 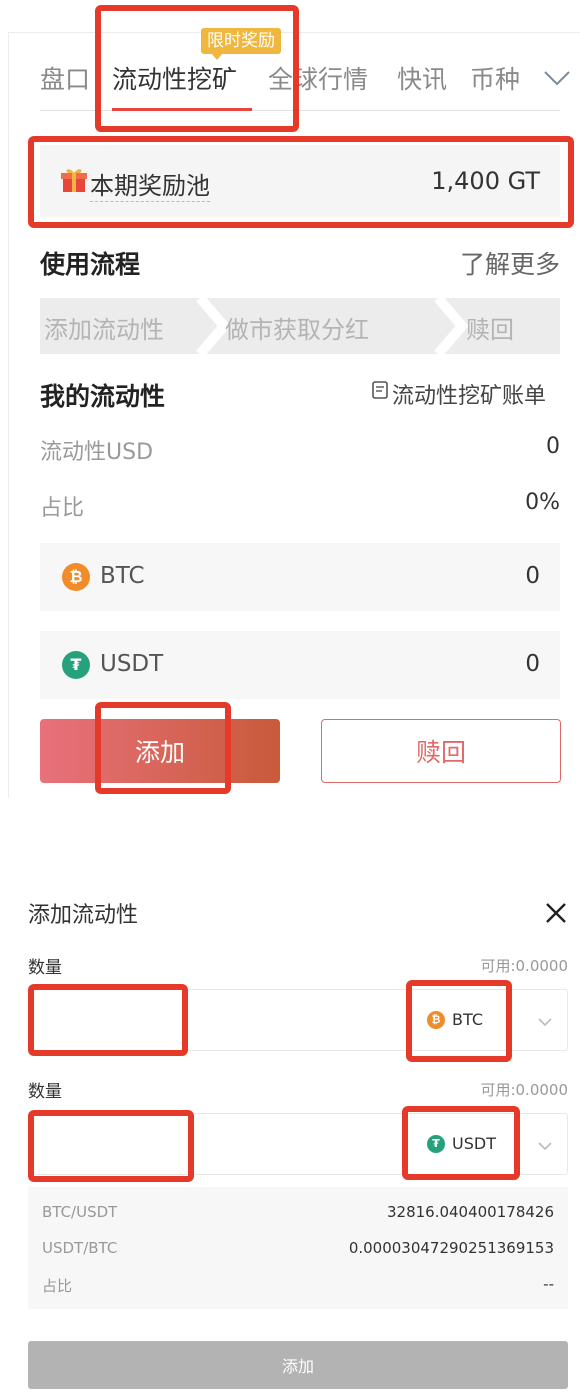 I want to click on available-balance-2: 可用:0.0000, so click(x=524, y=1090).